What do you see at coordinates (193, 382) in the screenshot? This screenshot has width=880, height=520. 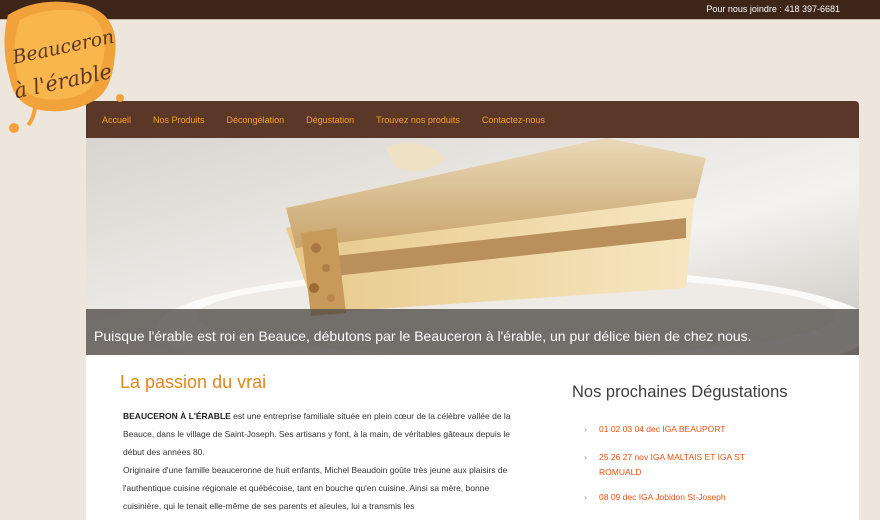 I see `section-title: La passion du vrai` at bounding box center [193, 382].